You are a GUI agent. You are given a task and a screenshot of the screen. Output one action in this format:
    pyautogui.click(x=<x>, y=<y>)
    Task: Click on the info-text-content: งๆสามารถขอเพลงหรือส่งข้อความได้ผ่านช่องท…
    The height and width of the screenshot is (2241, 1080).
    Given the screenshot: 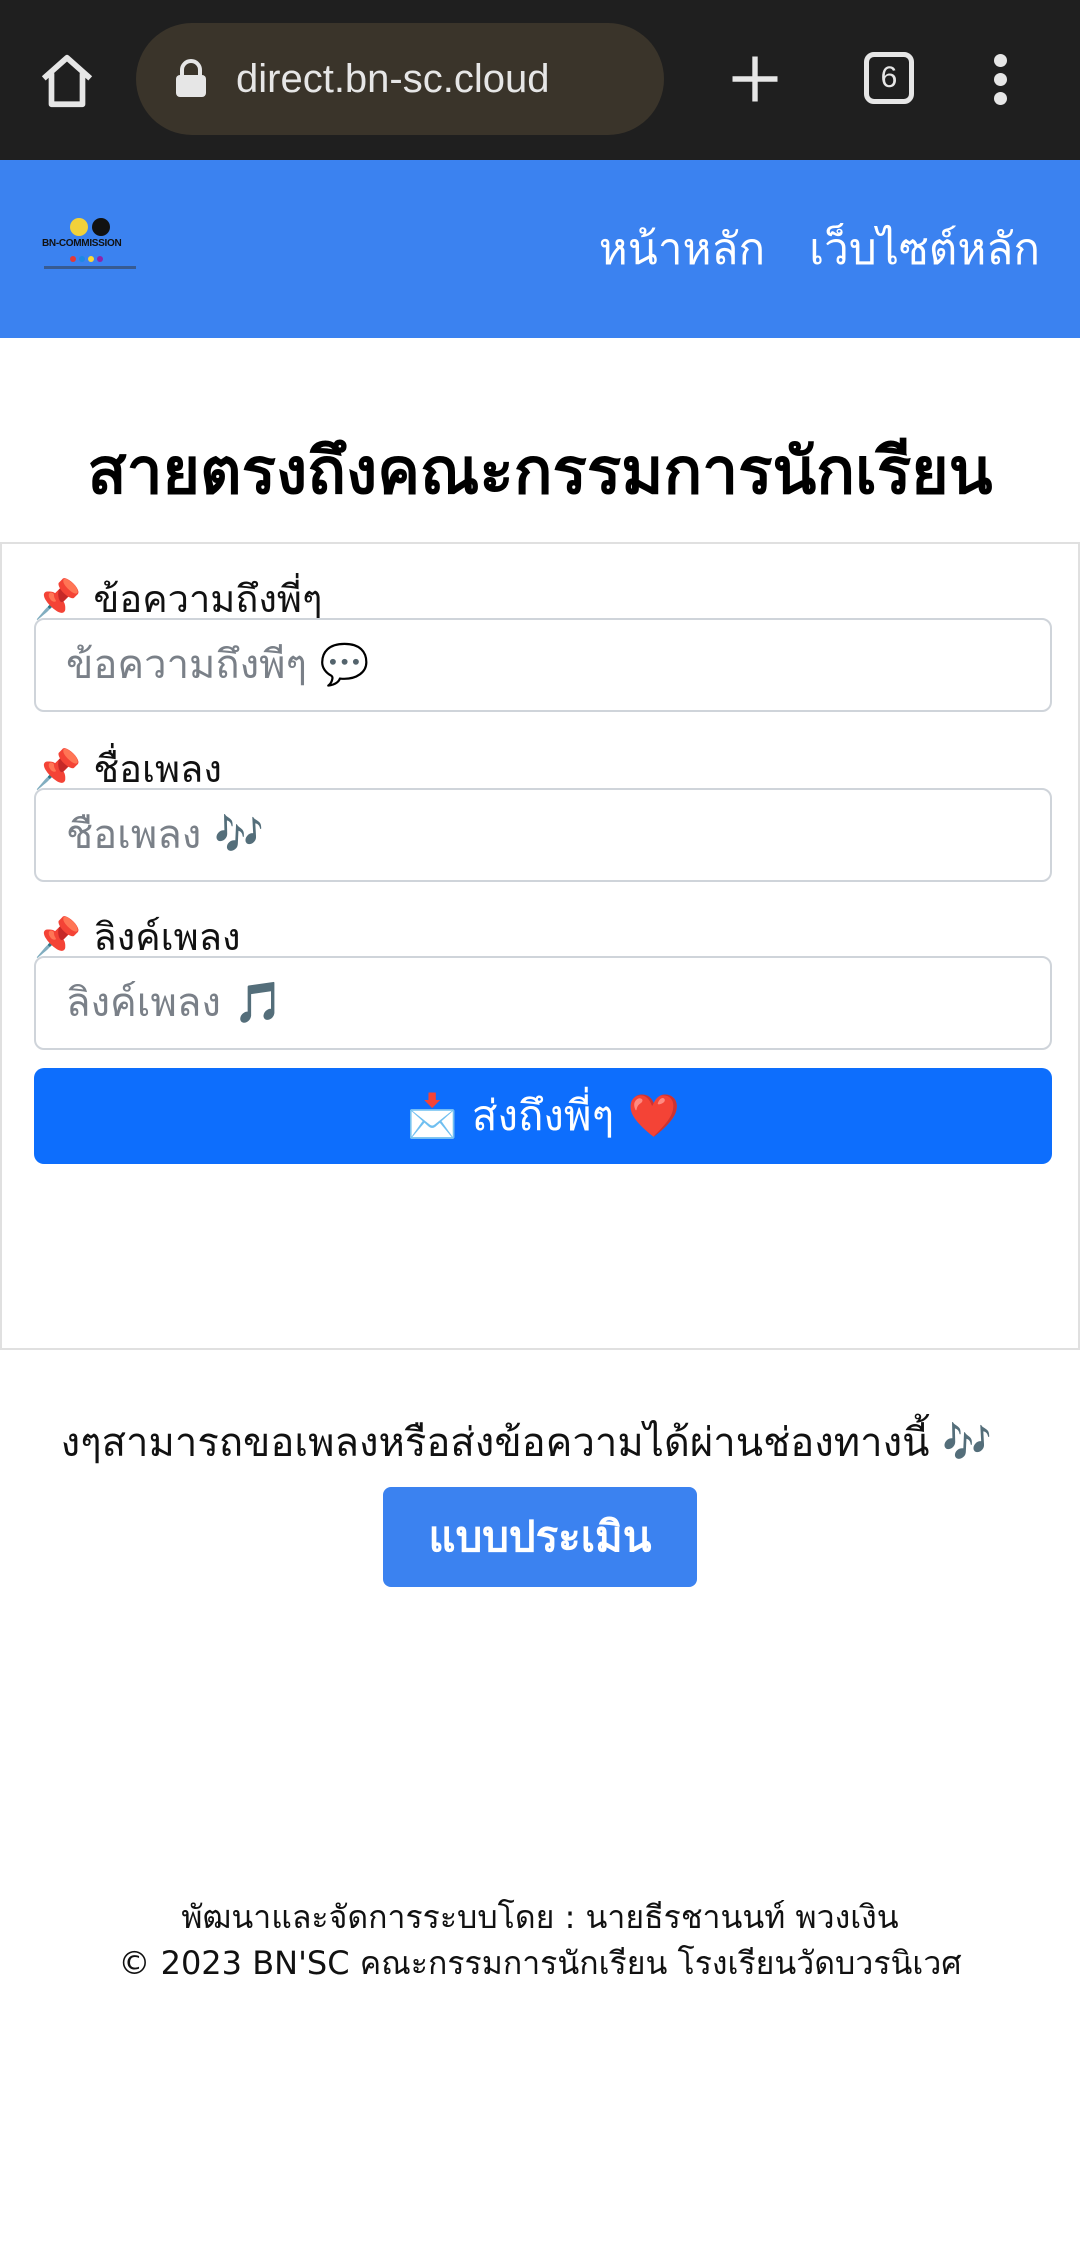 What is the action you would take?
    pyautogui.click(x=526, y=1443)
    